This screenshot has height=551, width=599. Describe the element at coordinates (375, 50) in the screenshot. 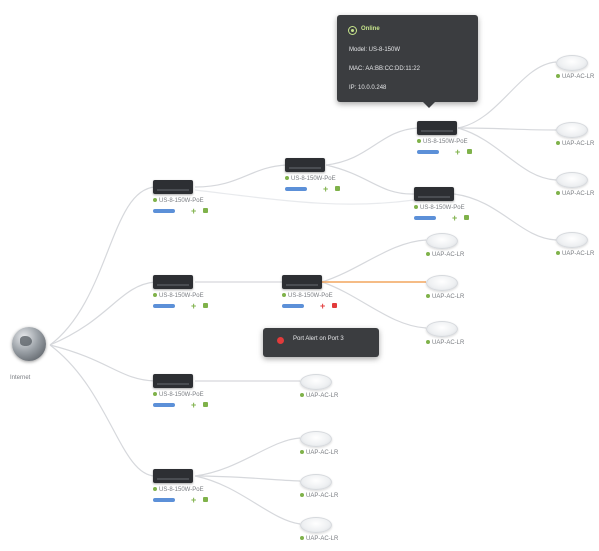

I see `tooltip-model: Model: US-8-150W` at that location.